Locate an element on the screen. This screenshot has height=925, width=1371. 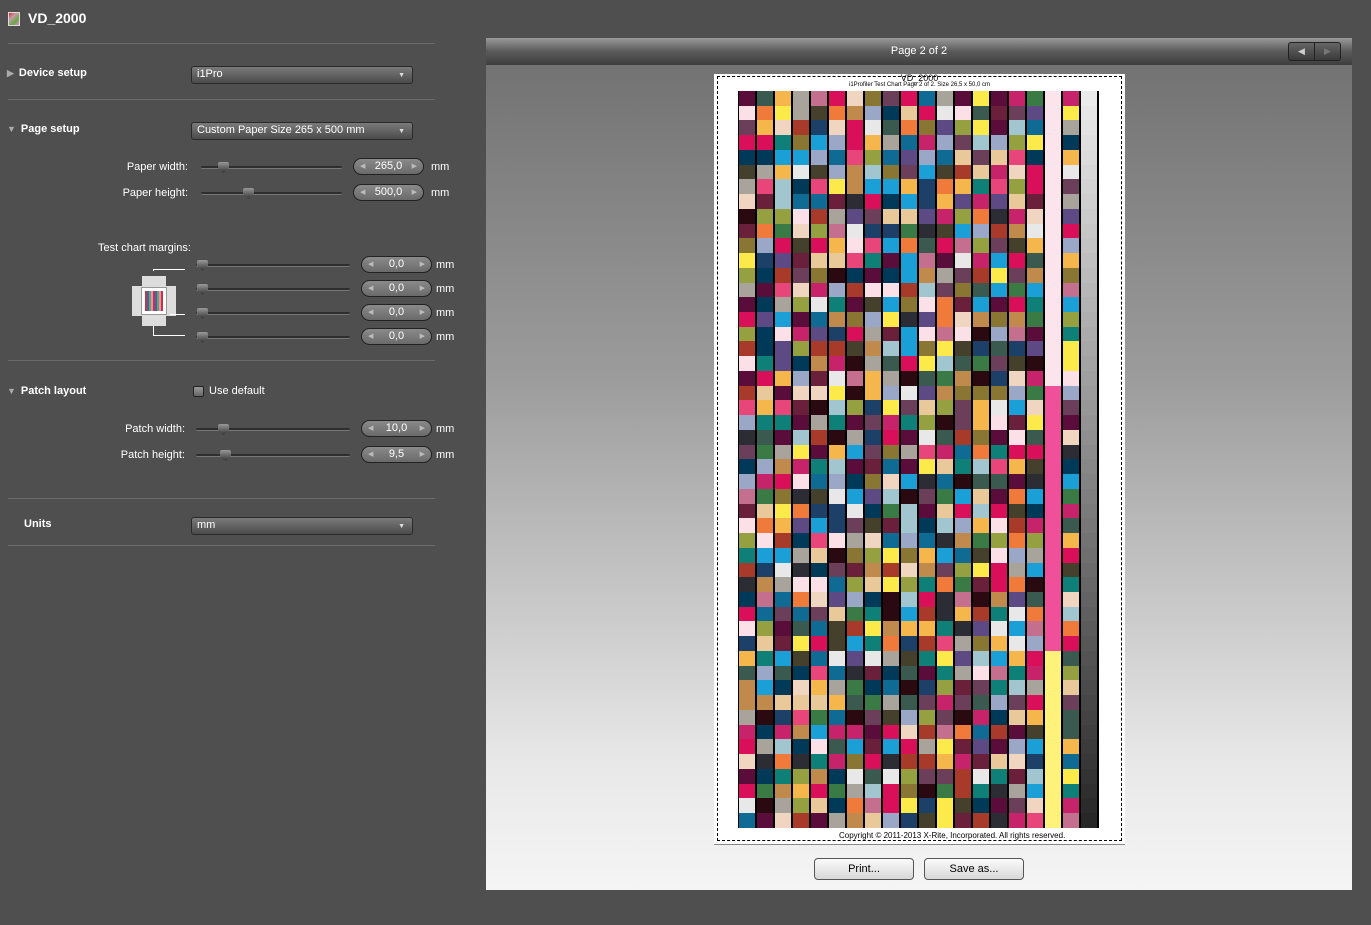
paper-width-stepper: ◀ 265,0 ▶ is located at coordinates (388, 166).